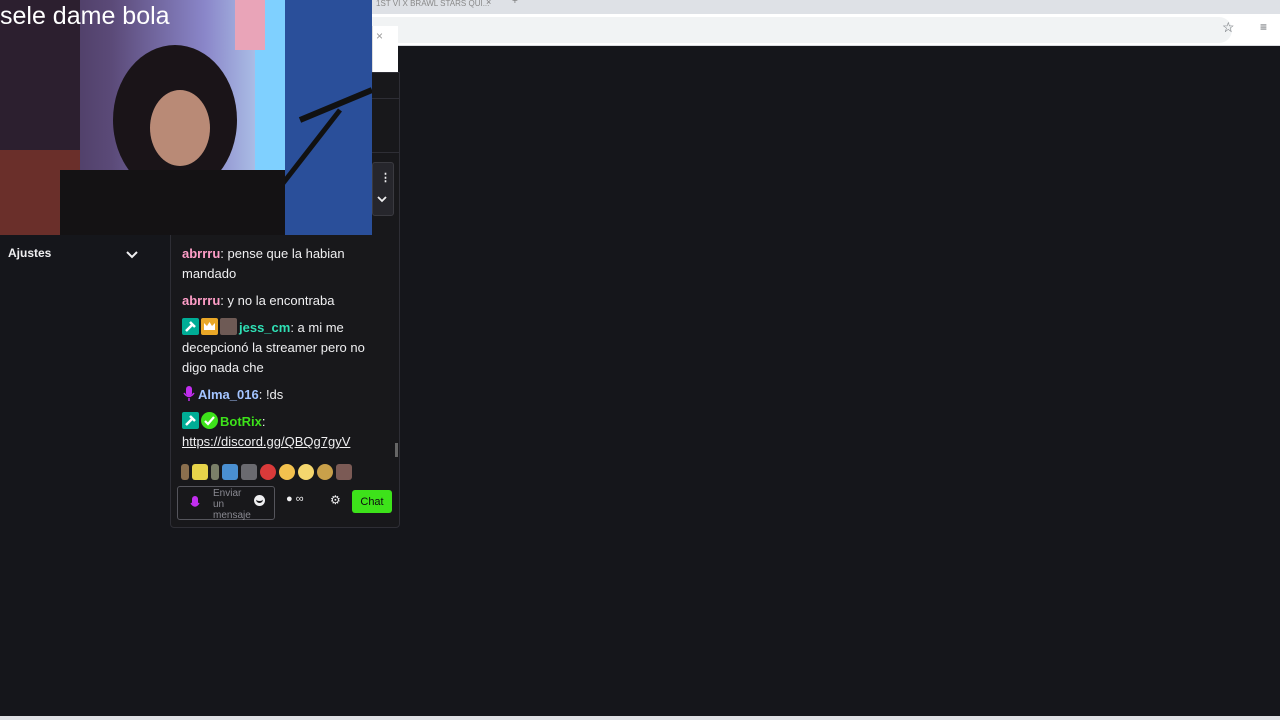  What do you see at coordinates (515, 3) in the screenshot?
I see `new-tab-icon: +` at bounding box center [515, 3].